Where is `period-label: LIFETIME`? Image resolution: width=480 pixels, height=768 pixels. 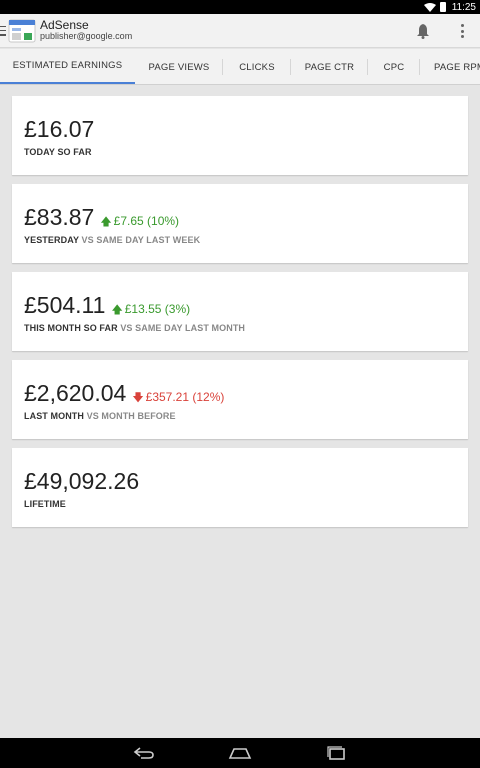
period-label: LIFETIME is located at coordinates (45, 504).